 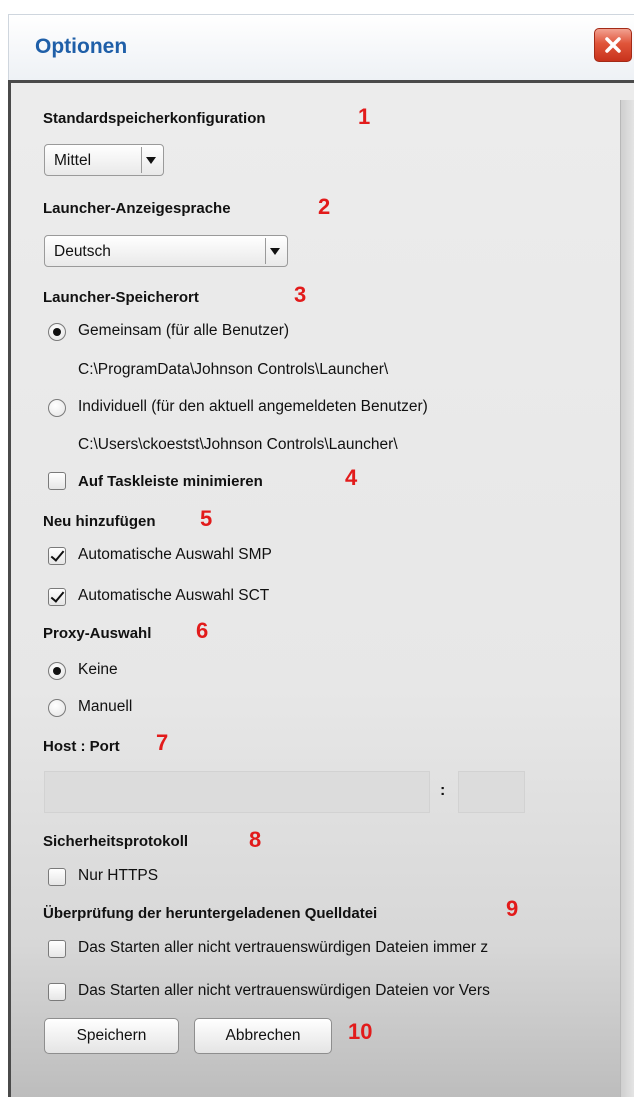 What do you see at coordinates (57, 332) in the screenshot?
I see `location-shared-radio` at bounding box center [57, 332].